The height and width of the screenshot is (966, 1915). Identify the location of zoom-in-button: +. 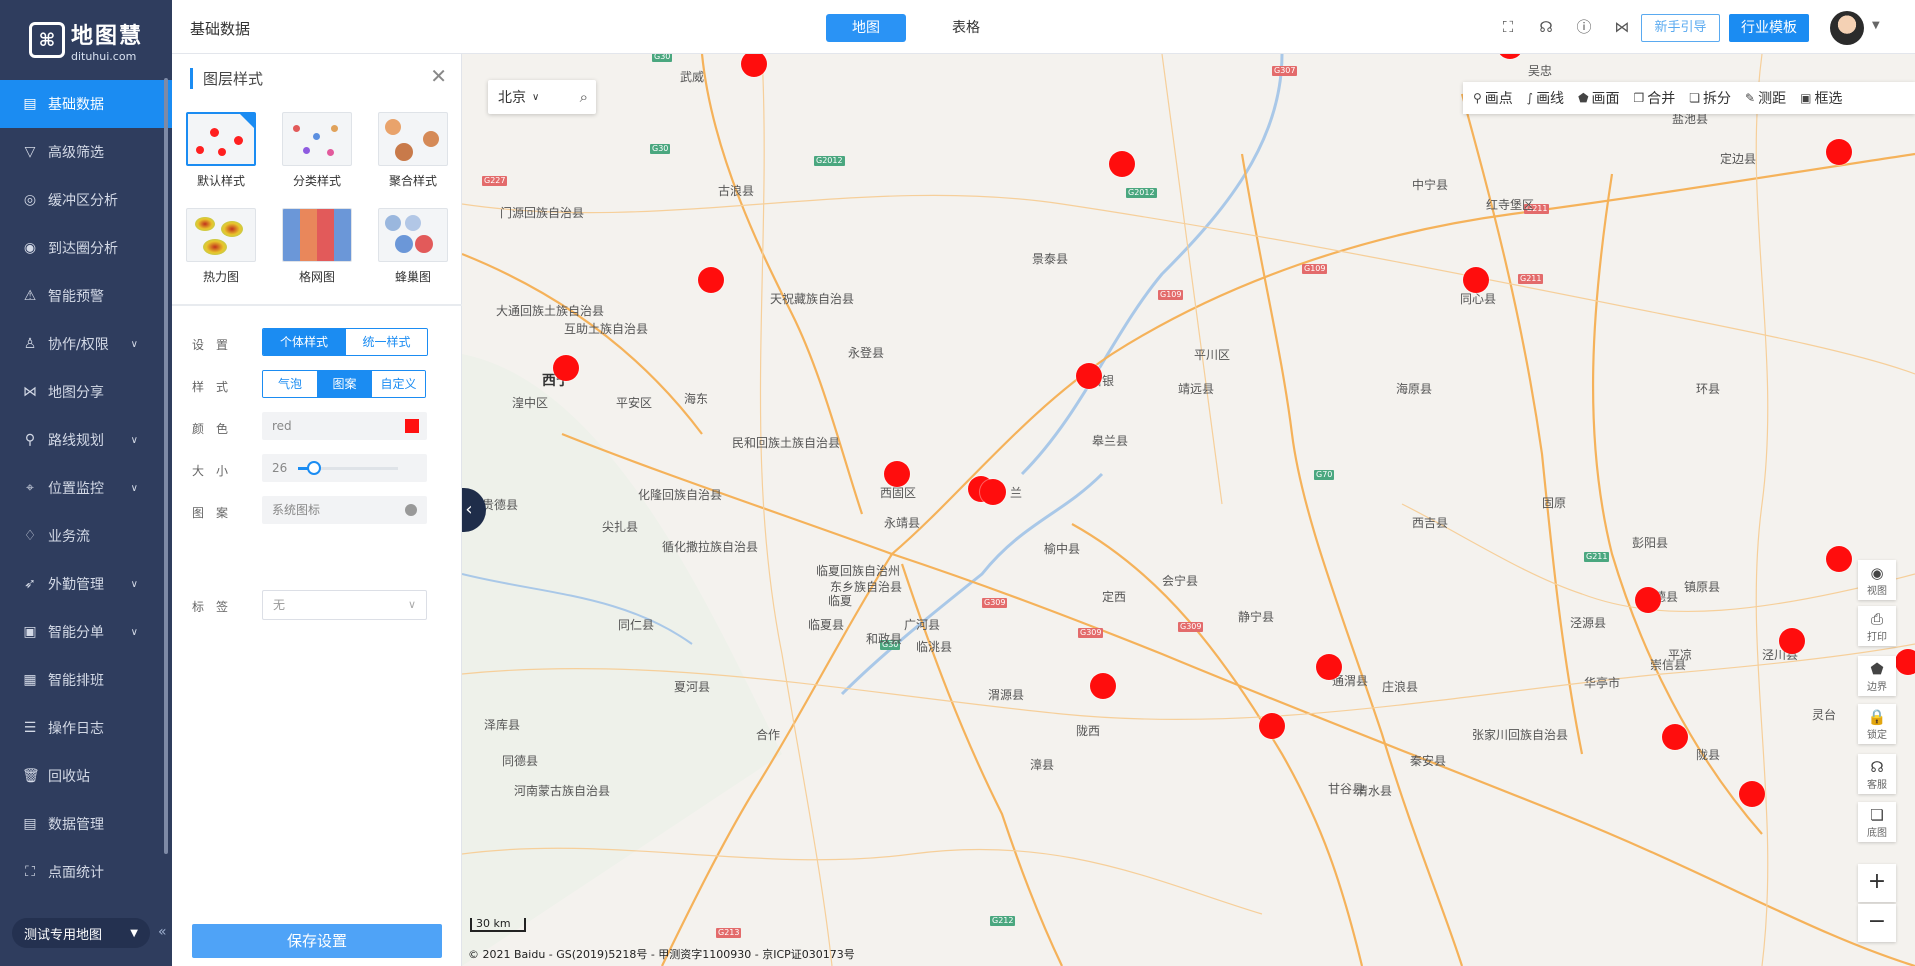
(1877, 883).